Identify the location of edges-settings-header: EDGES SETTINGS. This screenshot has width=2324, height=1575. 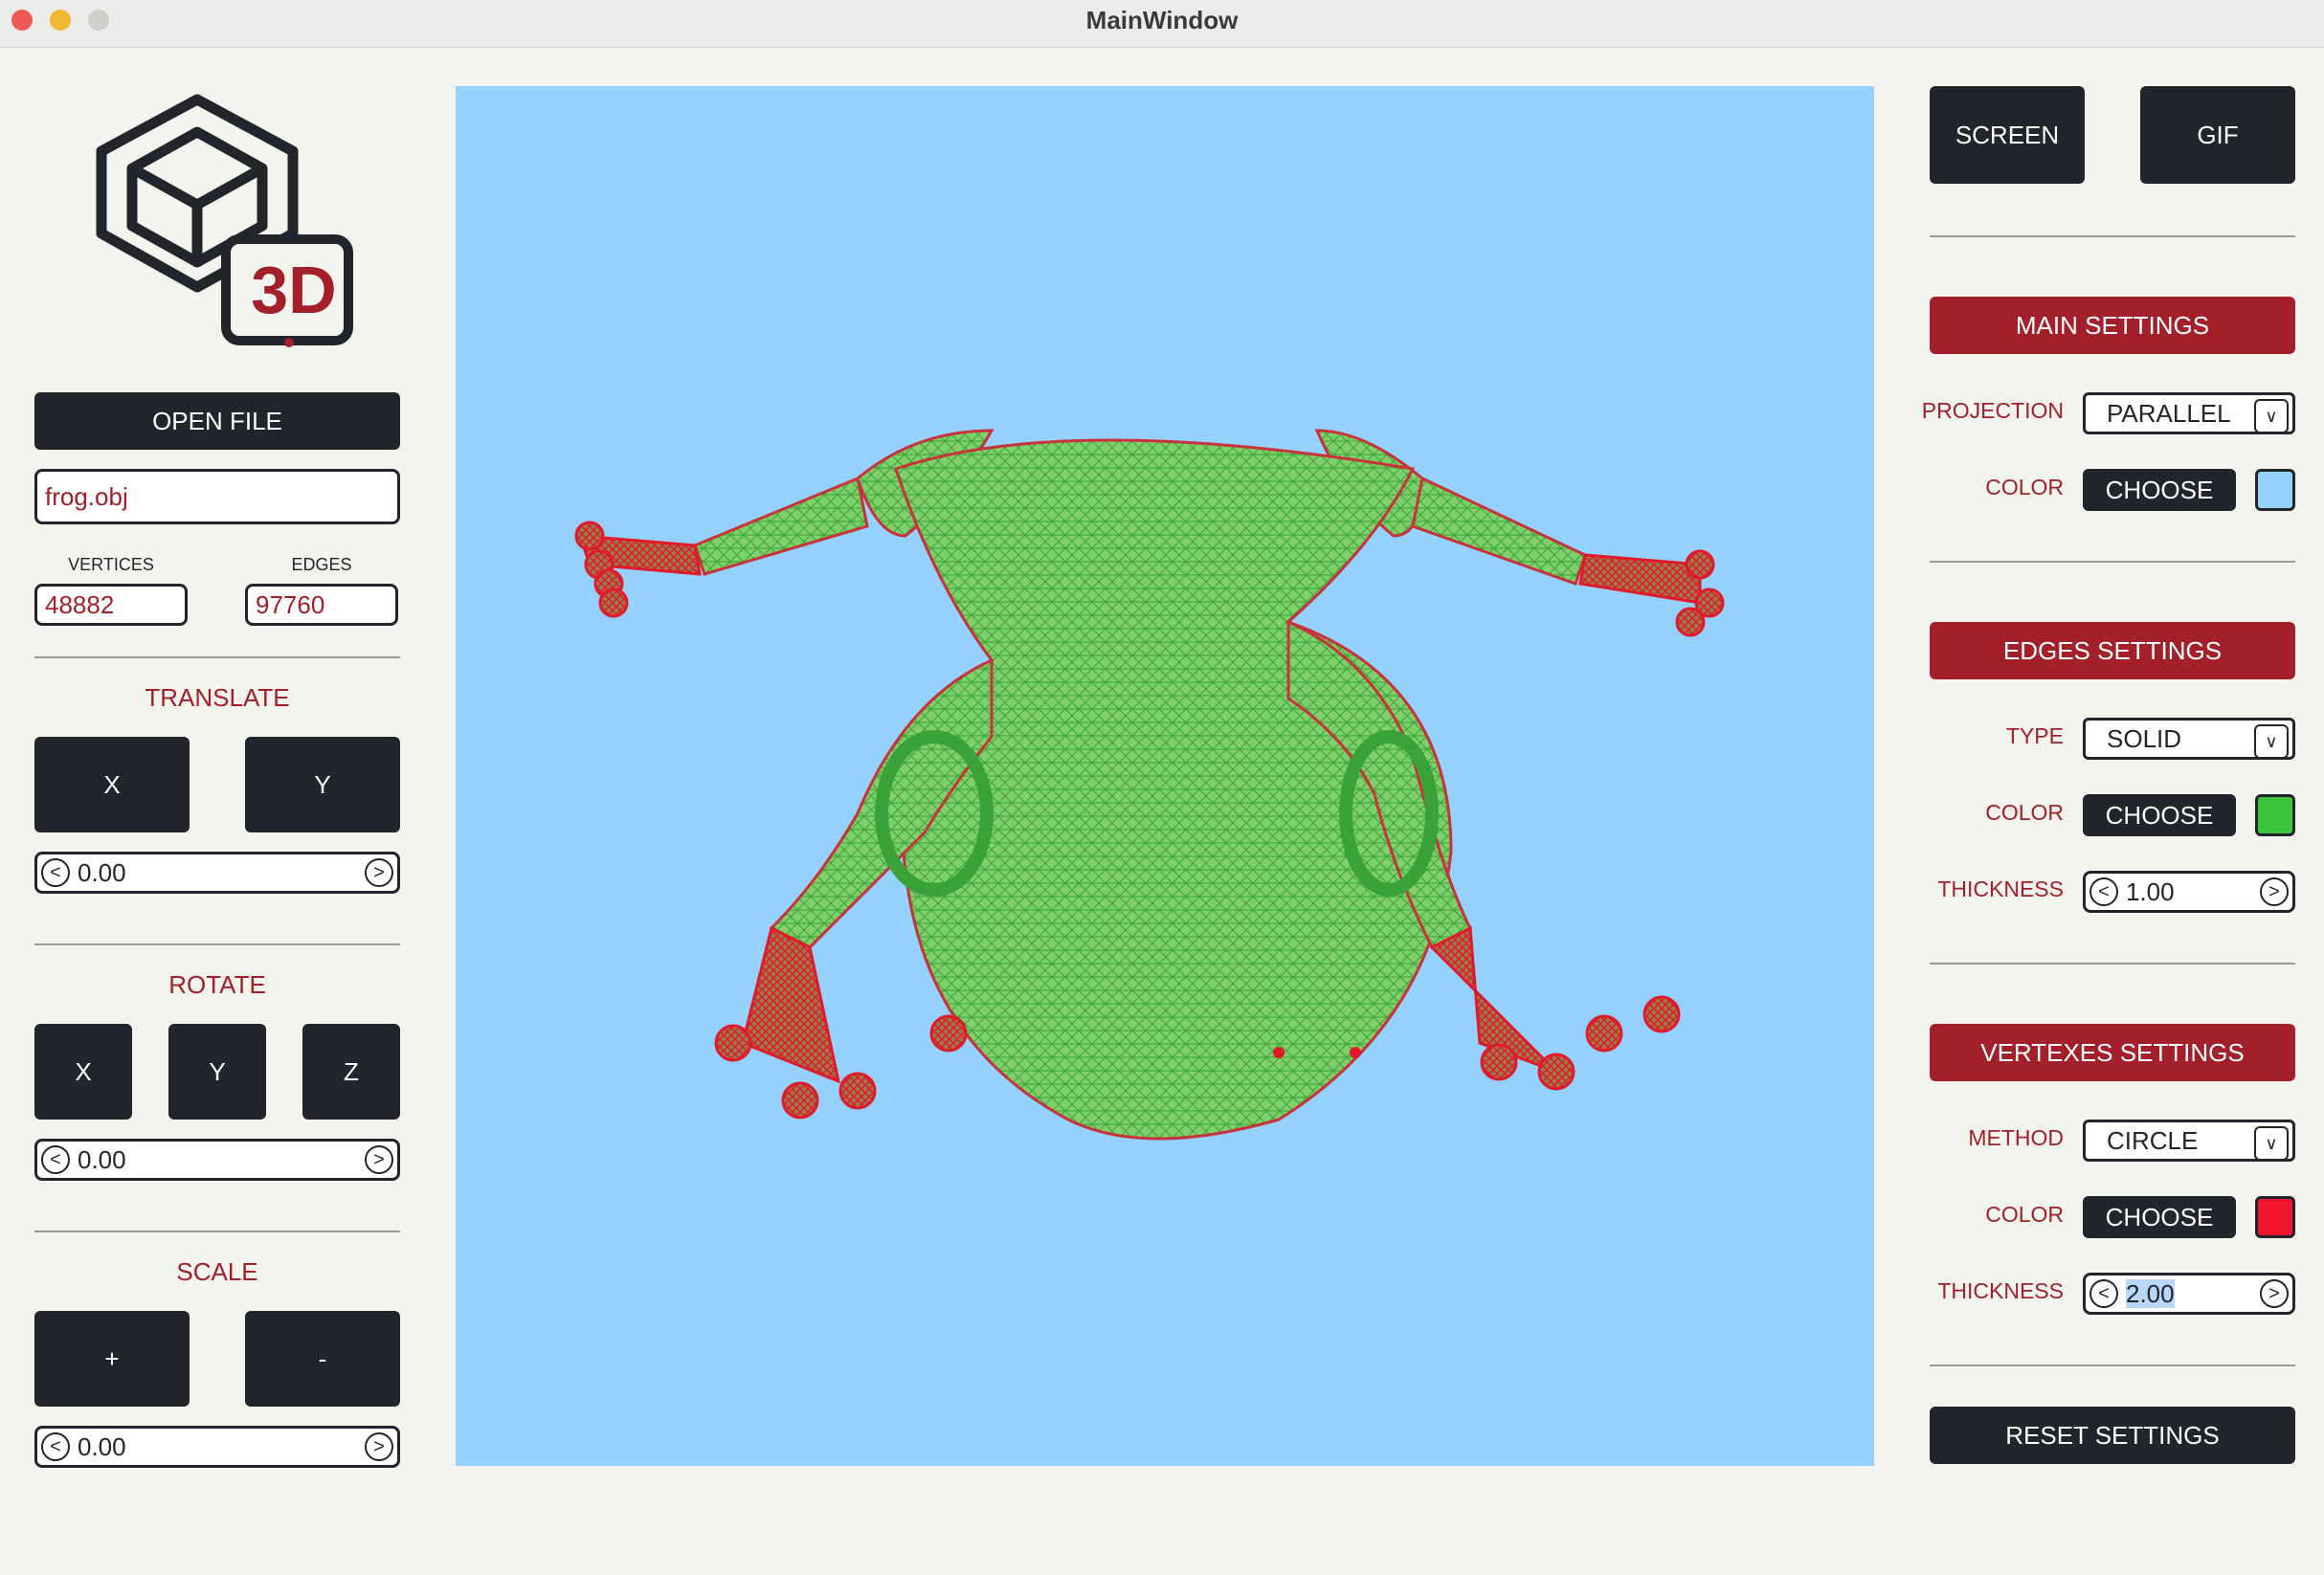
(2112, 650).